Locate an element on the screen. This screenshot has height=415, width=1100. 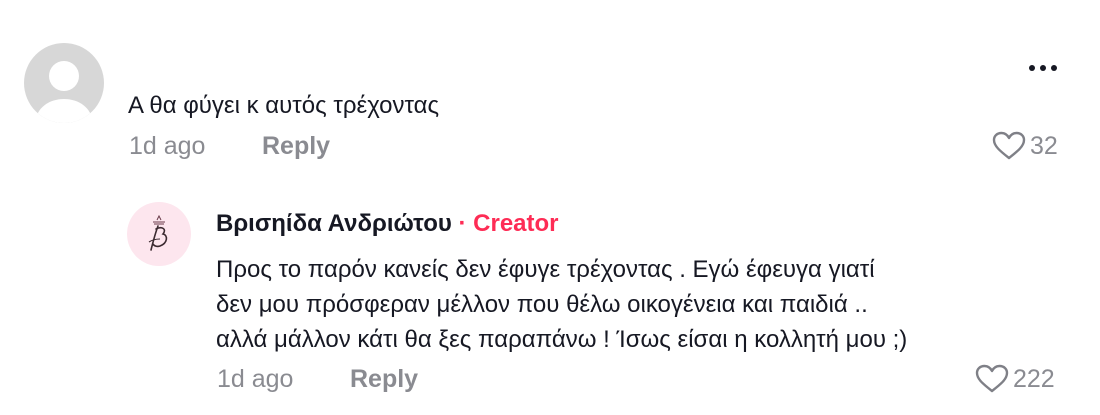
reply-like-button: 222 is located at coordinates (1015, 379).